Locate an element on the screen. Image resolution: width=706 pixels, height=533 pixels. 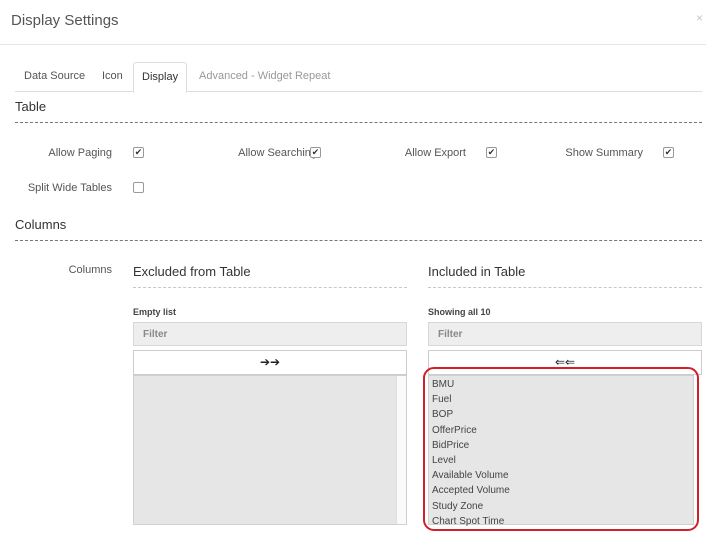
tab-advanced-widget-repeat: Advanced - Widget Repeat is located at coordinates (264, 76).